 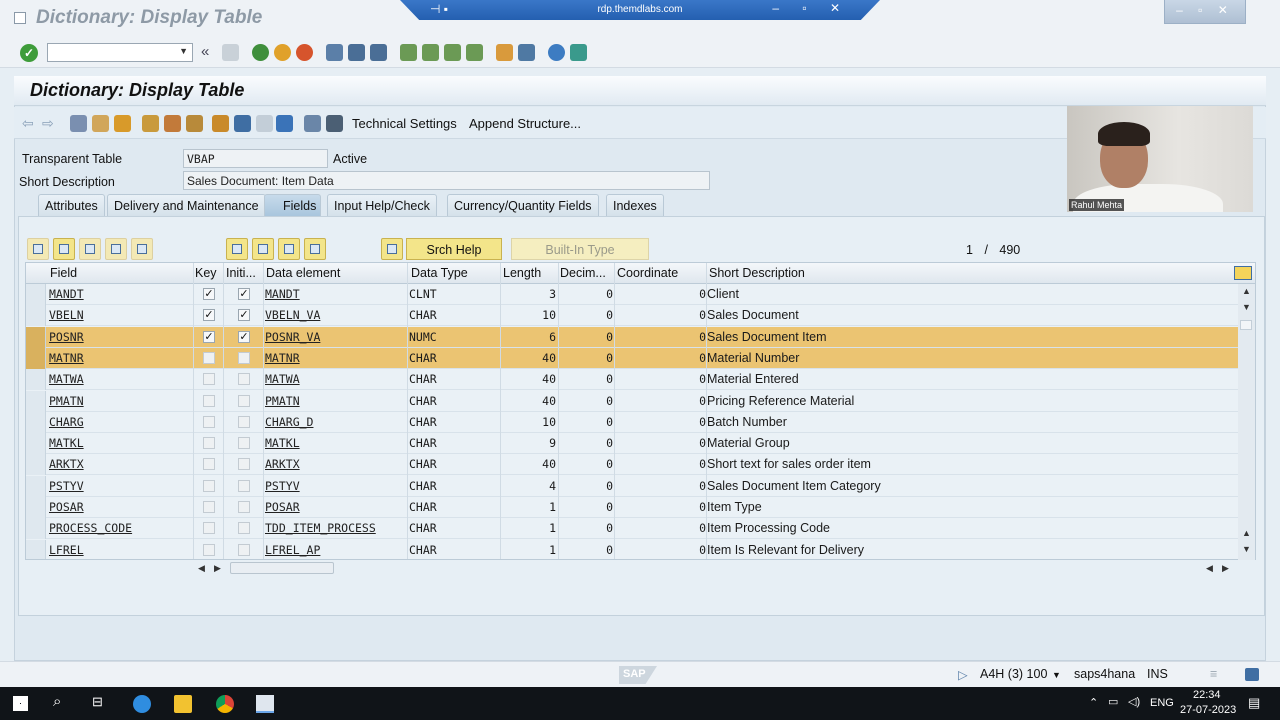 What do you see at coordinates (408, 52) in the screenshot?
I see `first-page-icon` at bounding box center [408, 52].